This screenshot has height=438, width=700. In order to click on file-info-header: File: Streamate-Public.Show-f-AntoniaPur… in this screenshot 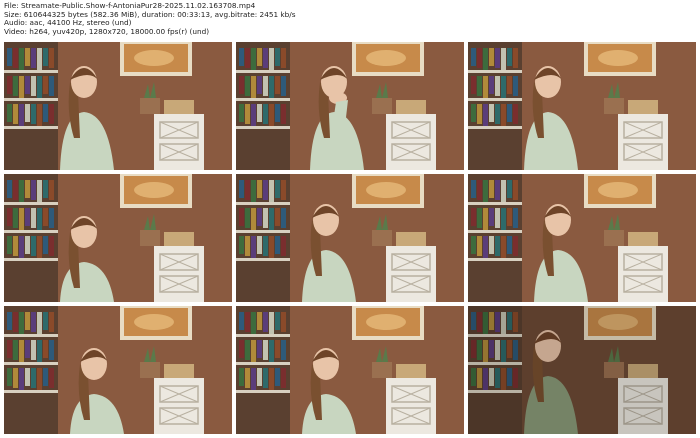, I will do `click(349, 19)`.